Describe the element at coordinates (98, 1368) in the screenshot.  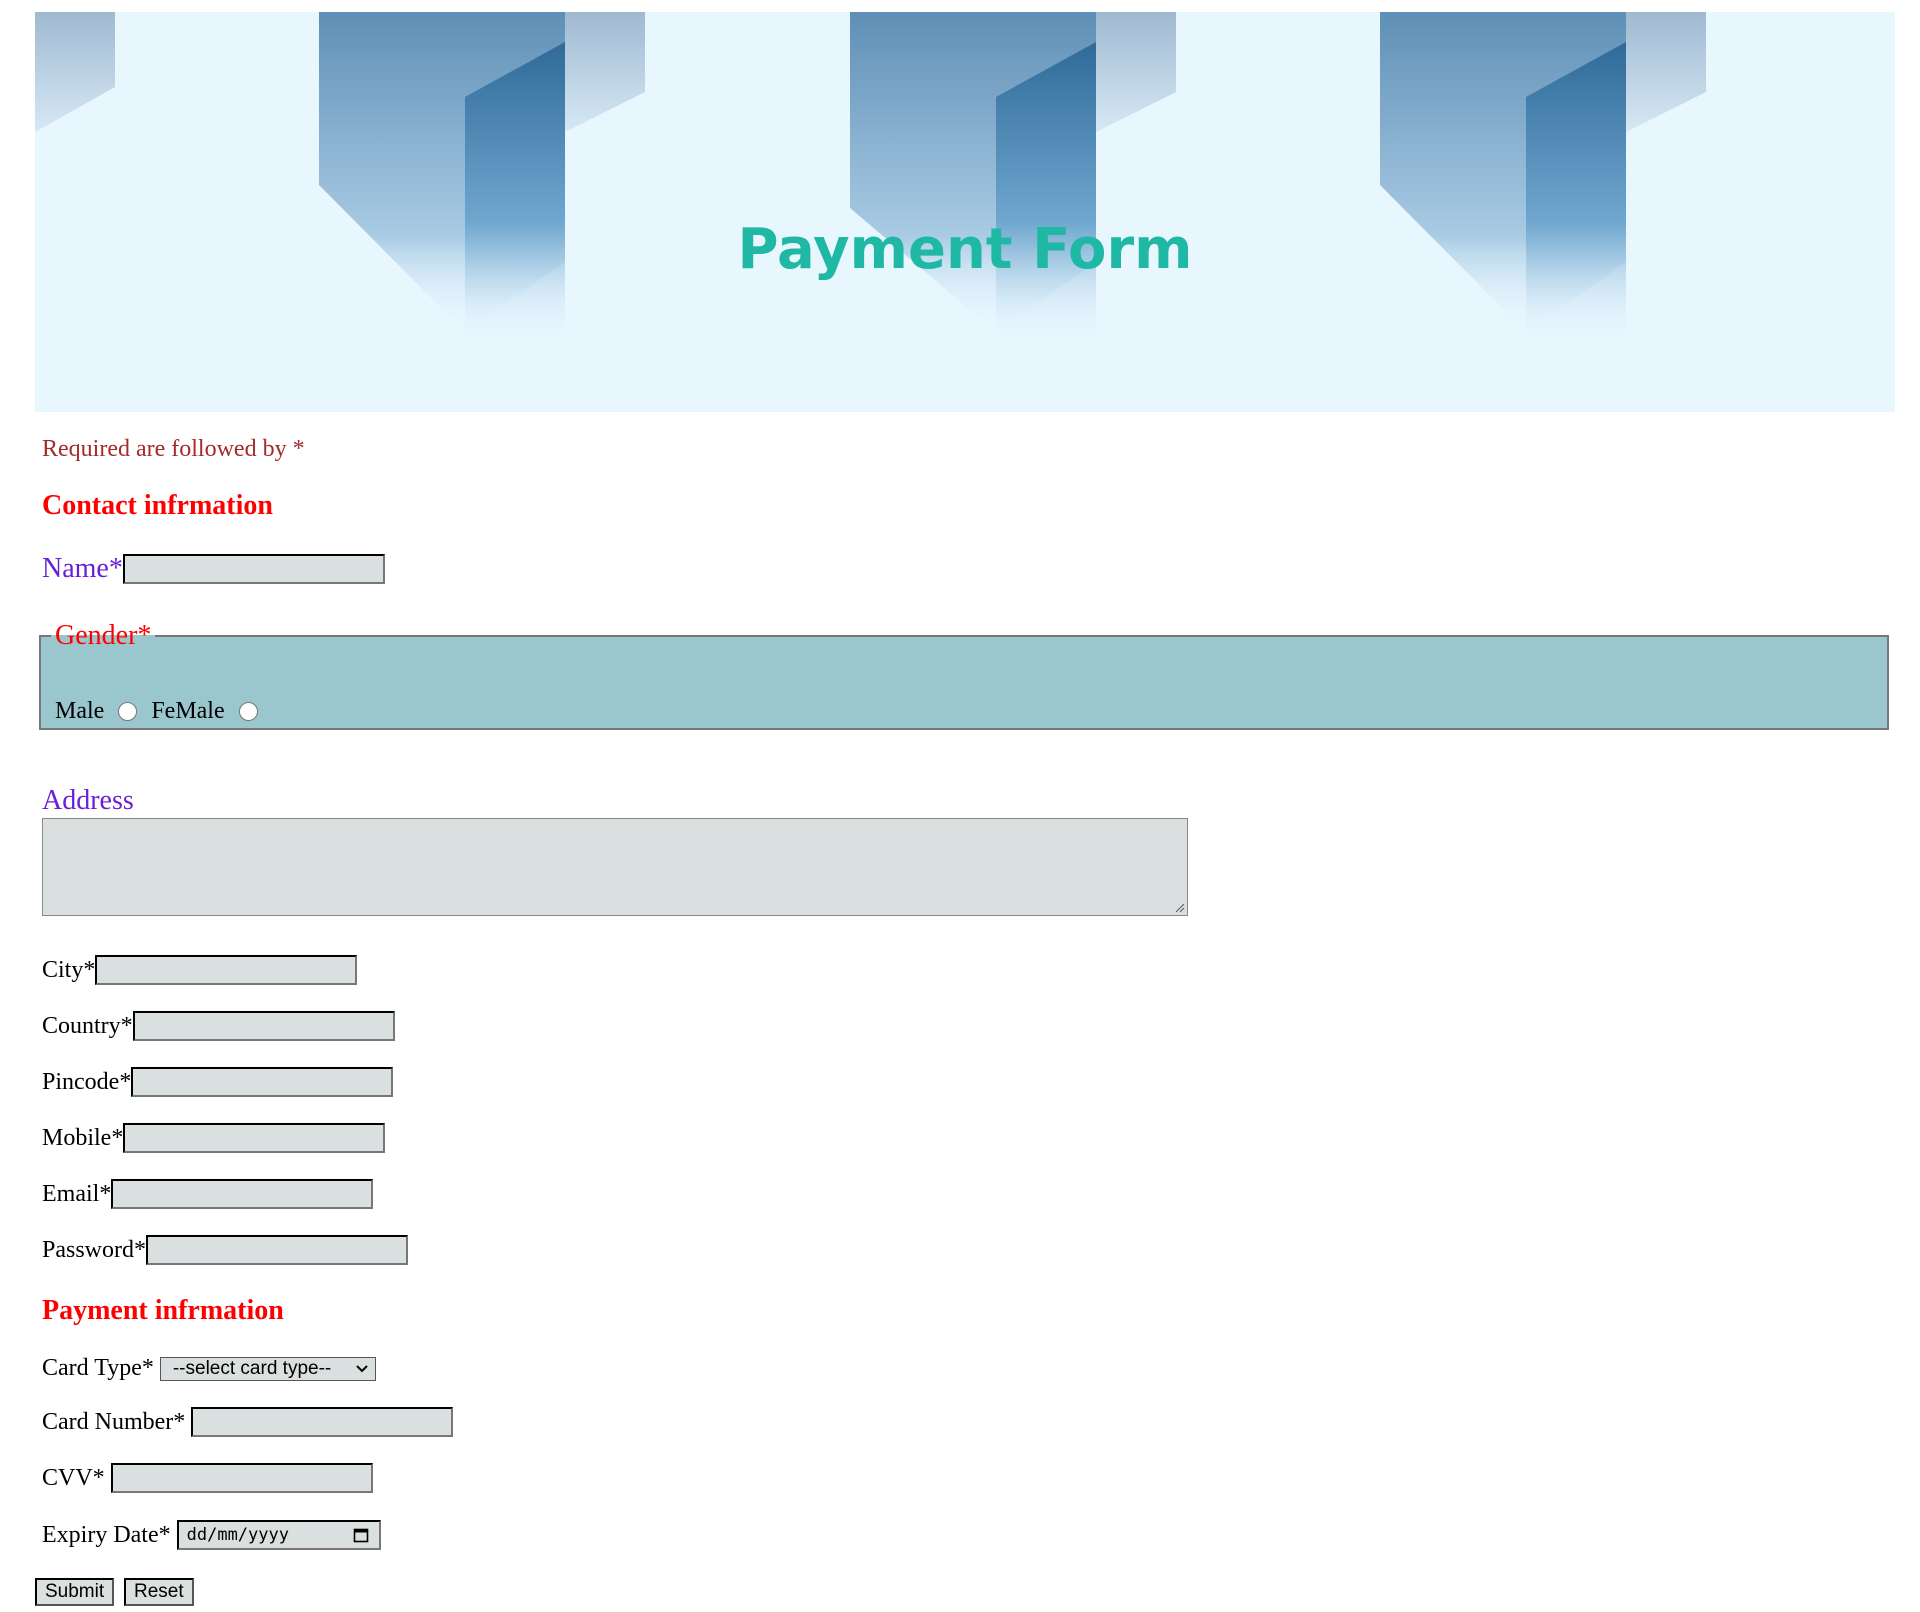
I see `card-type-label: Card Type*` at that location.